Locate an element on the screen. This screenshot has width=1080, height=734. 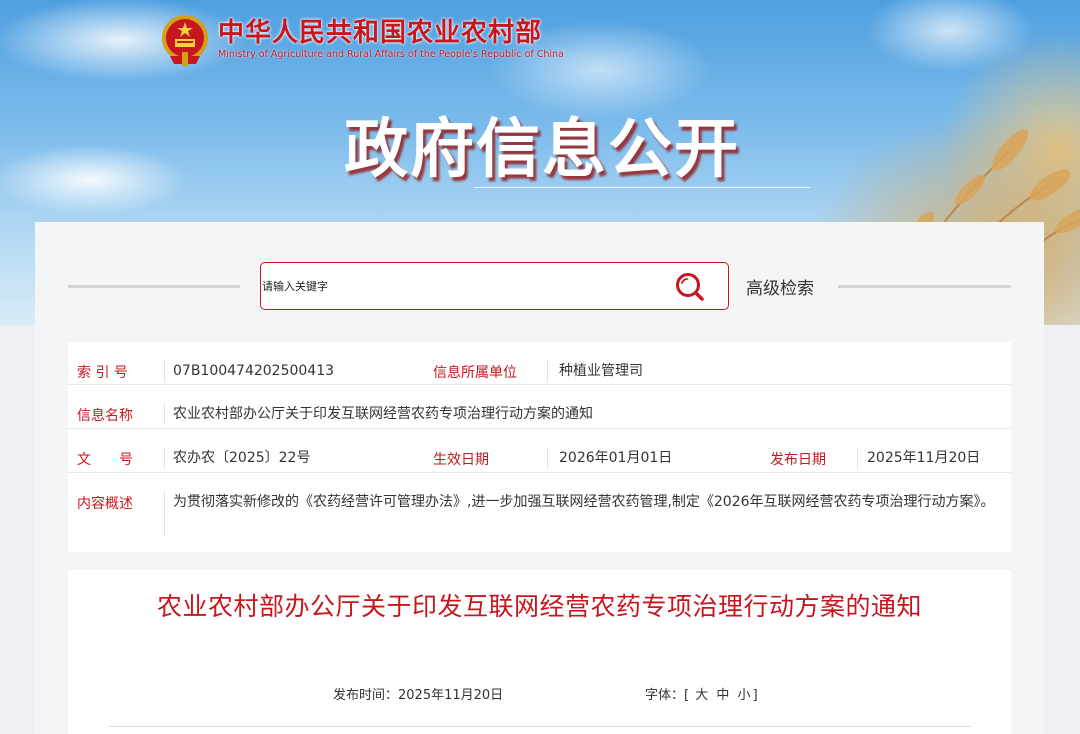
doc-number-label: 文 号 is located at coordinates (105, 460).